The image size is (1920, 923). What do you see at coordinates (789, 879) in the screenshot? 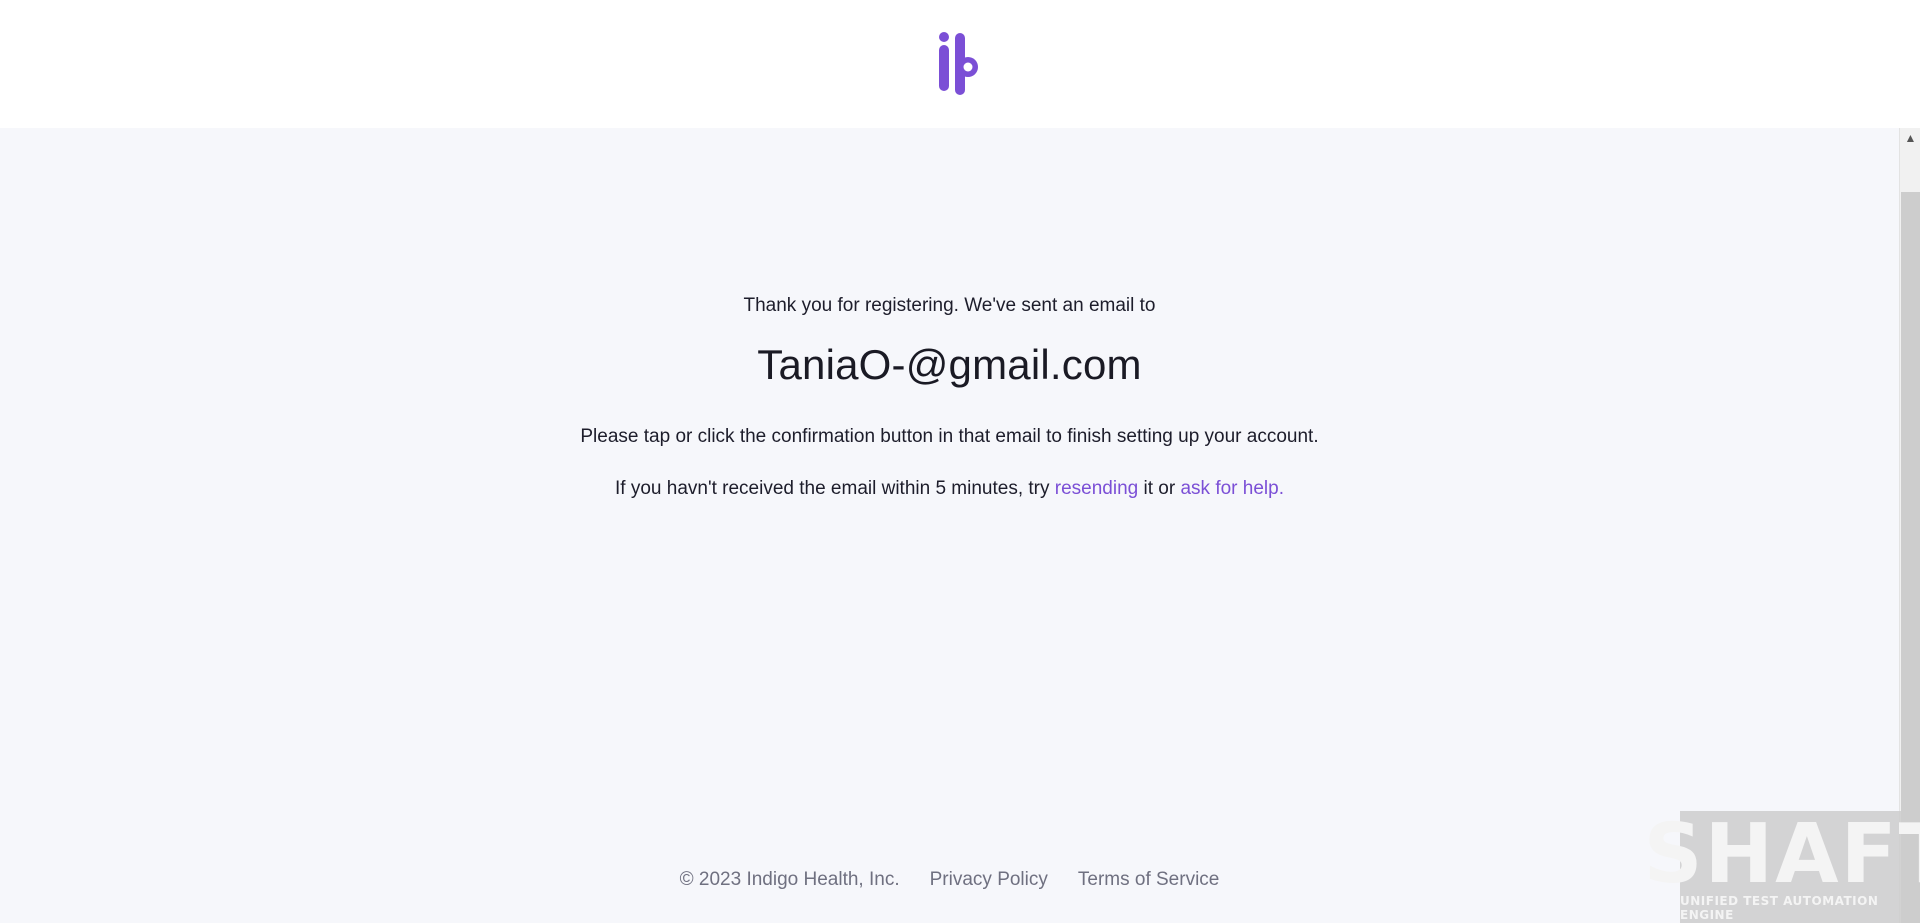
I see `copyright-text: © 2023 Indigo Health, Inc.` at bounding box center [789, 879].